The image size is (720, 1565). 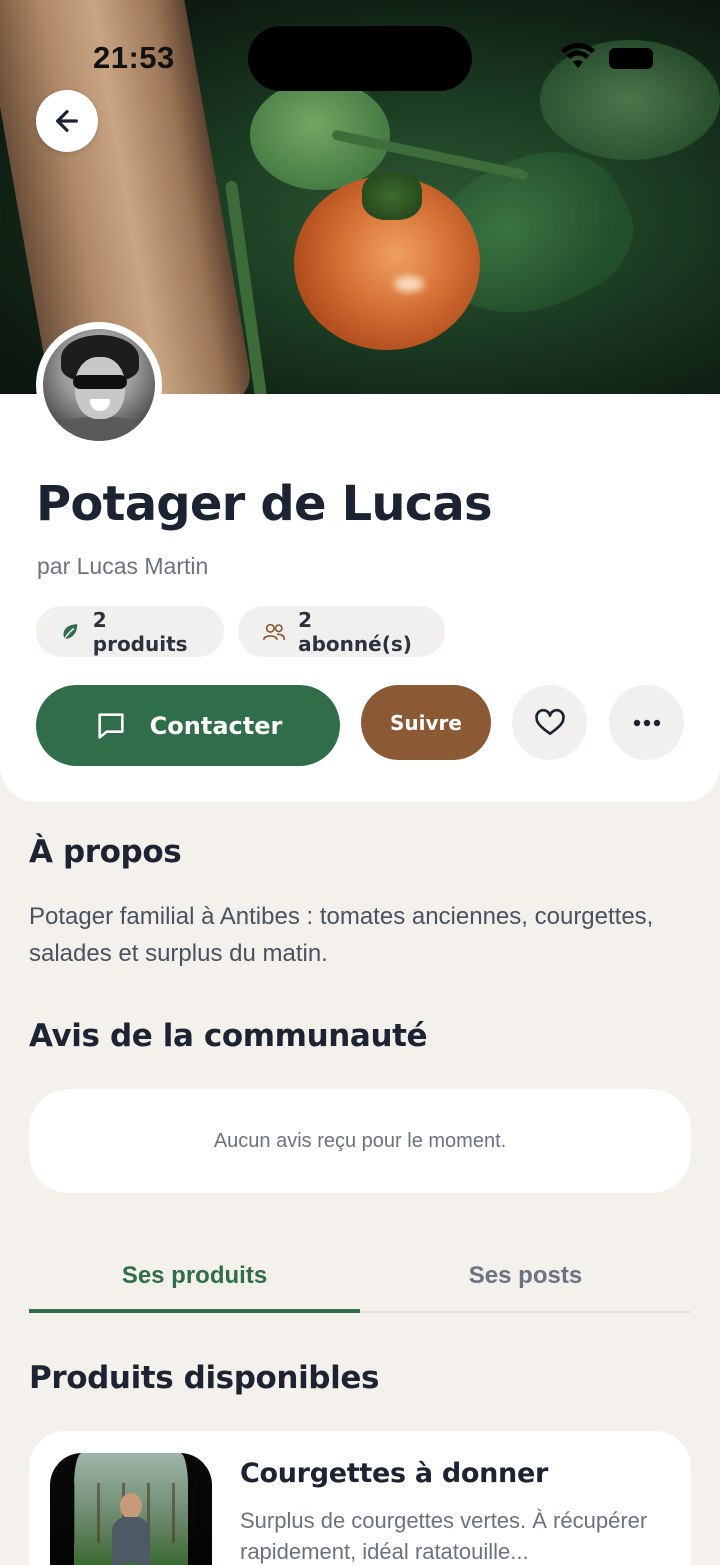 What do you see at coordinates (194, 1276) in the screenshot?
I see `tab-products: Ses produits` at bounding box center [194, 1276].